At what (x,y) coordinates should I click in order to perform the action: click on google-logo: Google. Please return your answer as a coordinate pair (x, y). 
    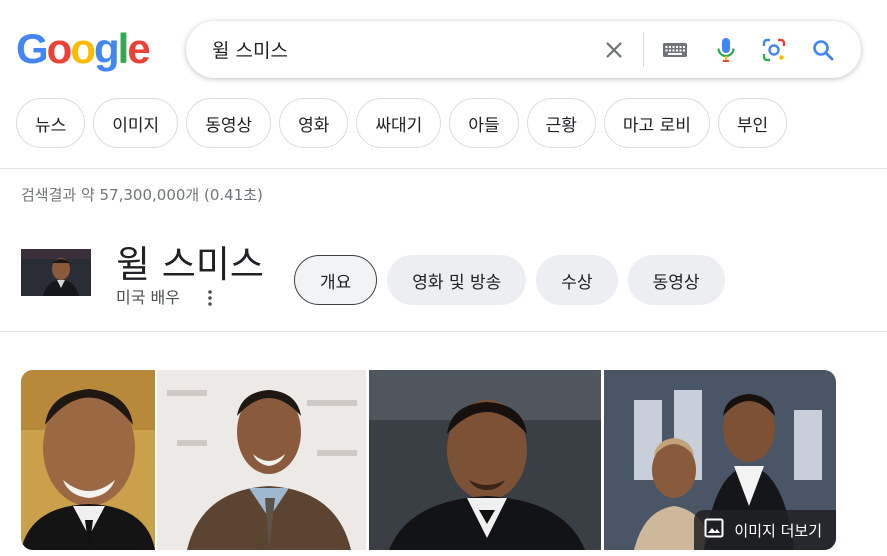
    Looking at the image, I should click on (83, 48).